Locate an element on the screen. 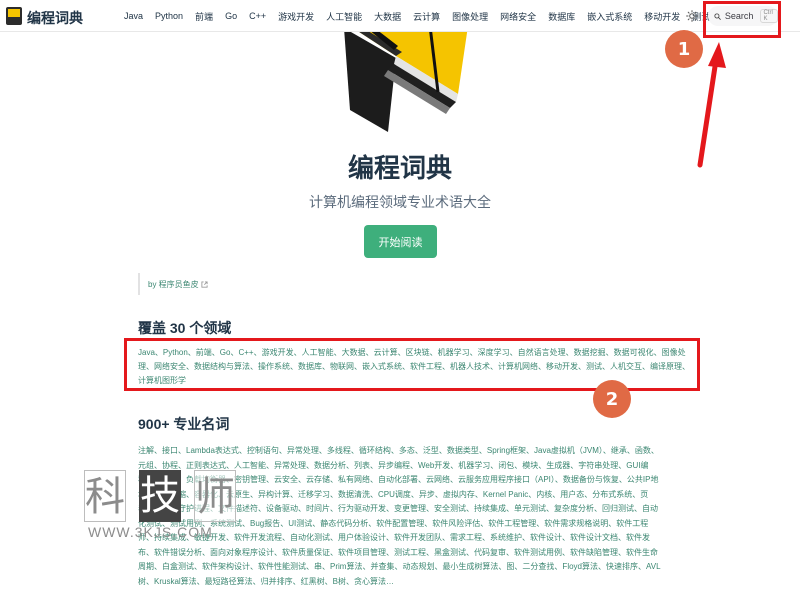 Image resolution: width=800 pixels, height=605 pixels. sun-icon is located at coordinates (692, 16).